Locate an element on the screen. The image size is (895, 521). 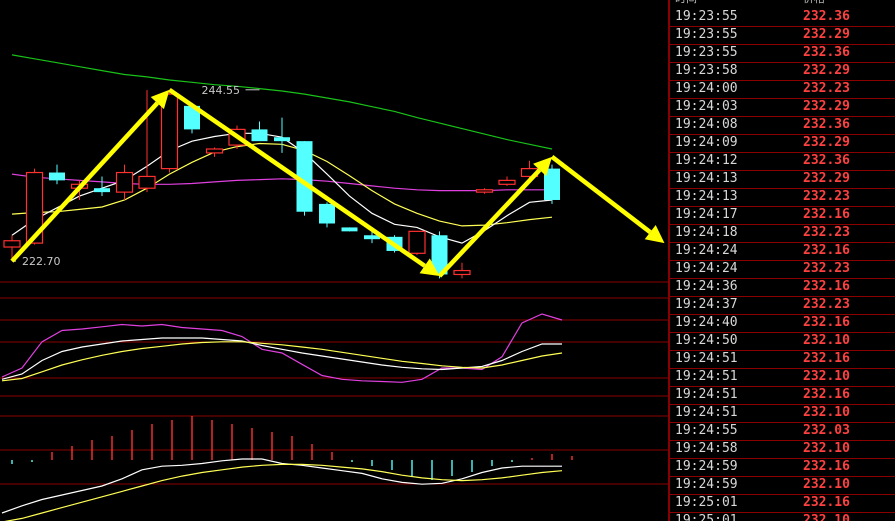
price-column-header: 价格 is located at coordinates (814, 3).